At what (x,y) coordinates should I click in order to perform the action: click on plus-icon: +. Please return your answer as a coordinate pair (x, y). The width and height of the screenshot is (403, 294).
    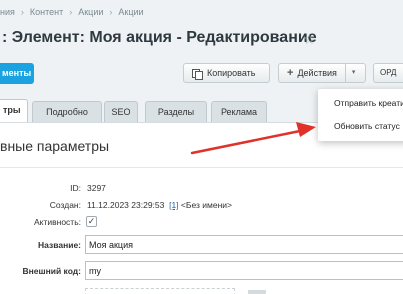
    Looking at the image, I should click on (290, 73).